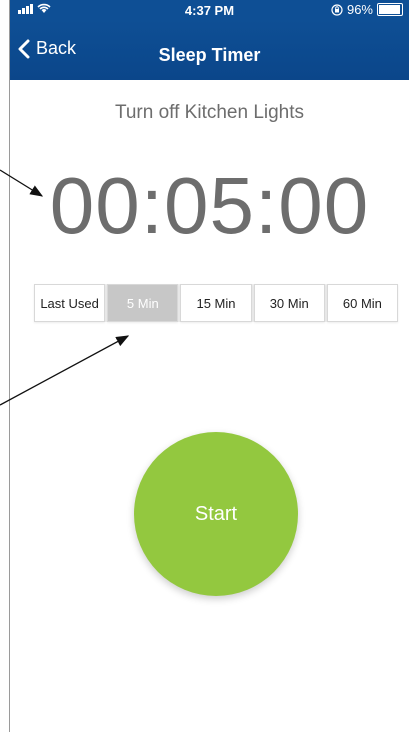  I want to click on preset-30-min: 30 Min, so click(289, 303).